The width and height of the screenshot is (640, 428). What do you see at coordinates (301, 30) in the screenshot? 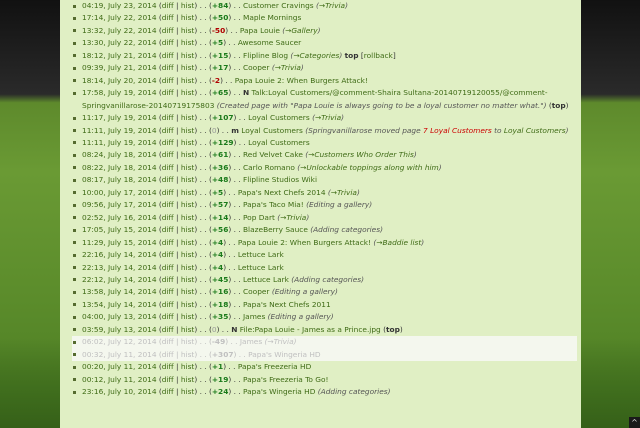
I see `section-link: →Gallery` at bounding box center [301, 30].